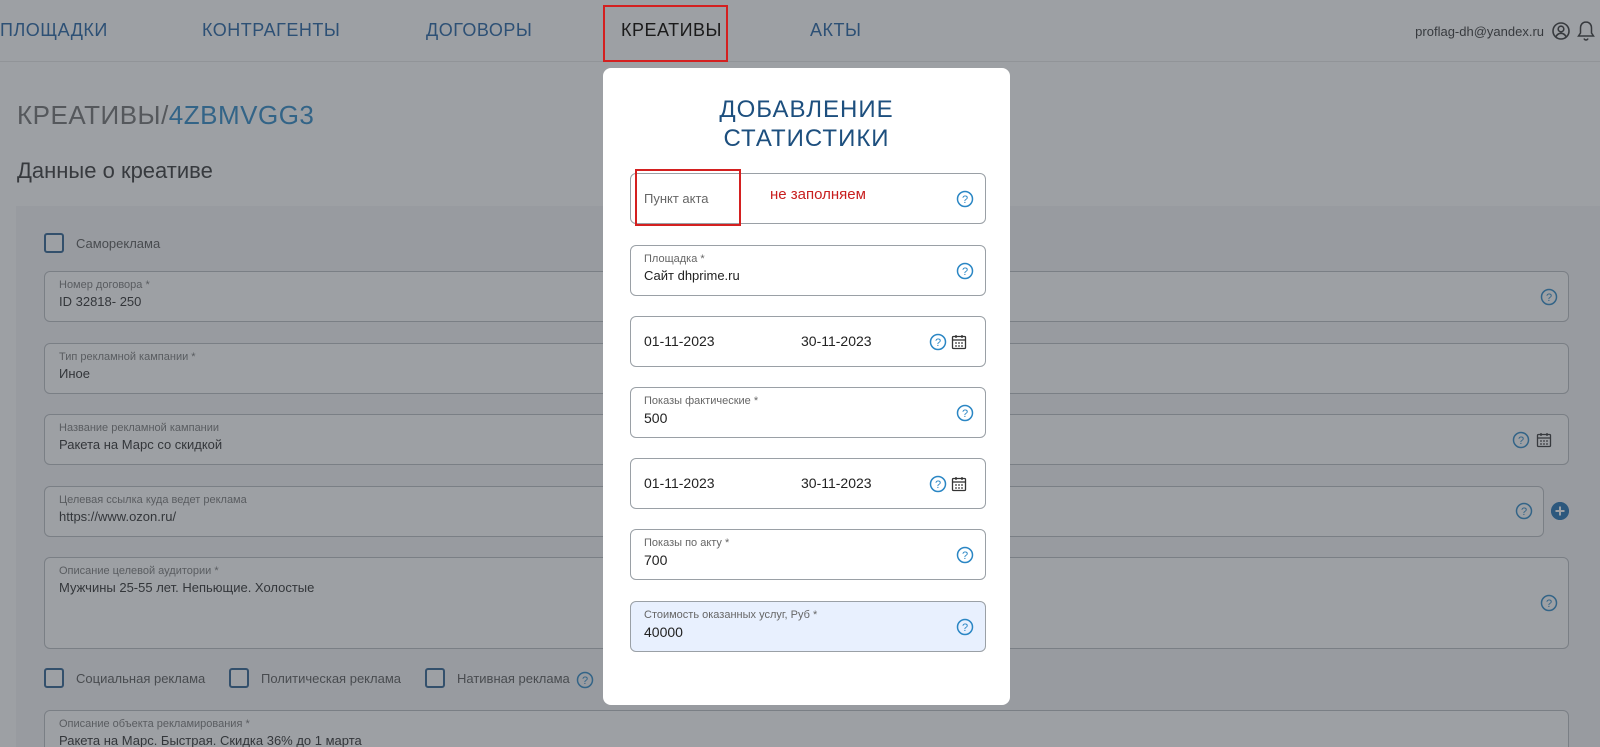 The height and width of the screenshot is (747, 1600). I want to click on field-label: Показы по акту *, so click(687, 543).